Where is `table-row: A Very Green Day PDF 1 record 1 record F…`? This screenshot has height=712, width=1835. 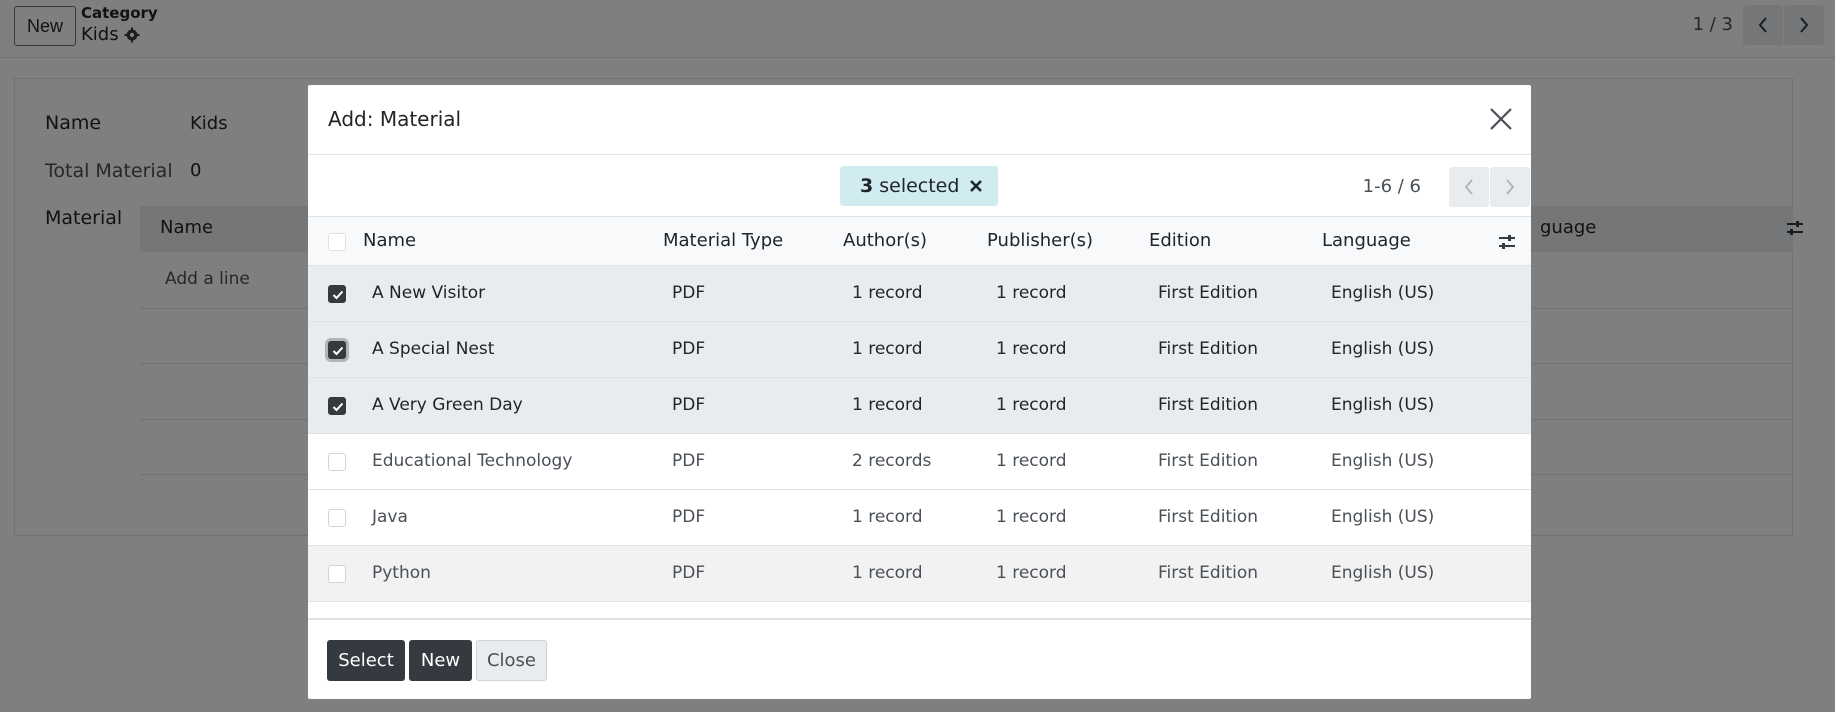
table-row: A Very Green Day PDF 1 record 1 record F… is located at coordinates (919, 406).